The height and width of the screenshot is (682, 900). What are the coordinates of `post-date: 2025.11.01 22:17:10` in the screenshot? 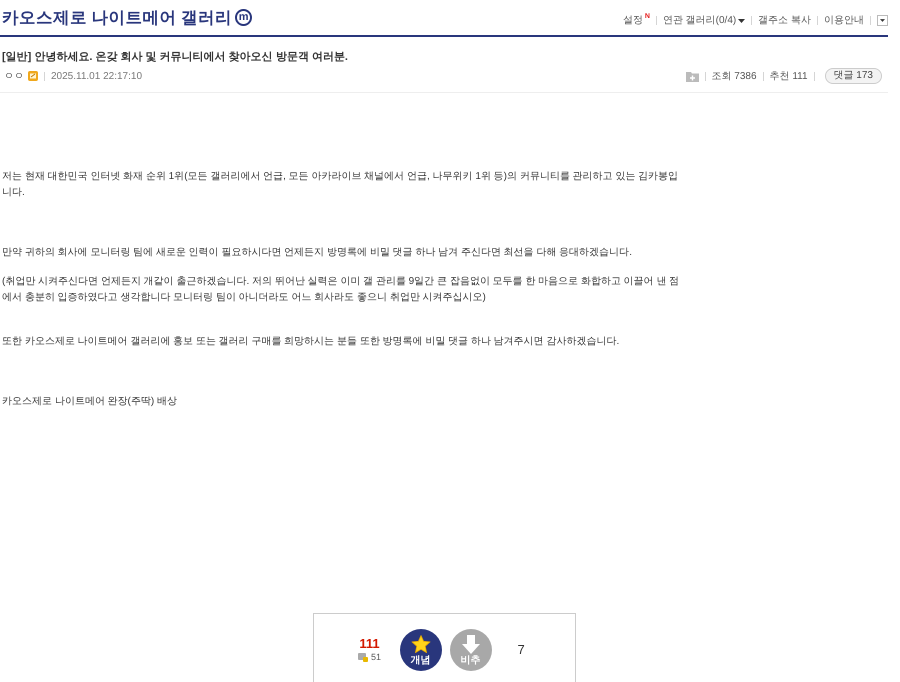 It's located at (96, 77).